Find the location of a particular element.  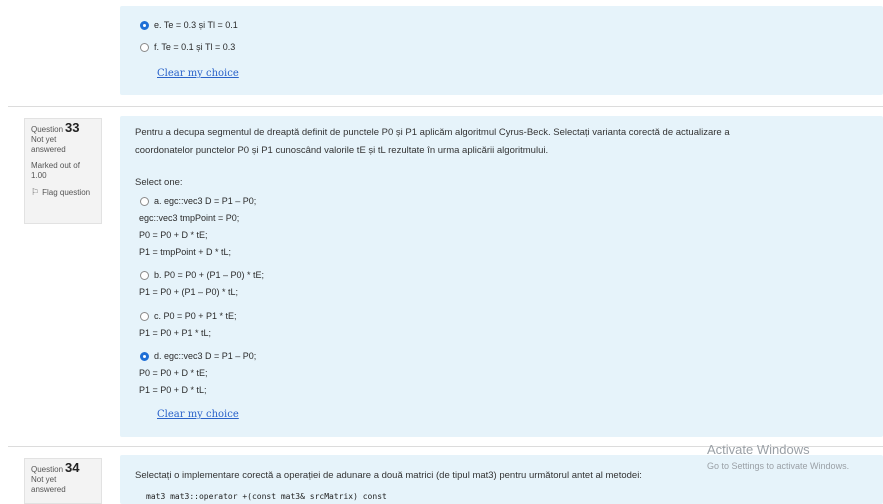

option-f-label: f. Te = 0.1 și Tl = 0.3 is located at coordinates (194, 47).